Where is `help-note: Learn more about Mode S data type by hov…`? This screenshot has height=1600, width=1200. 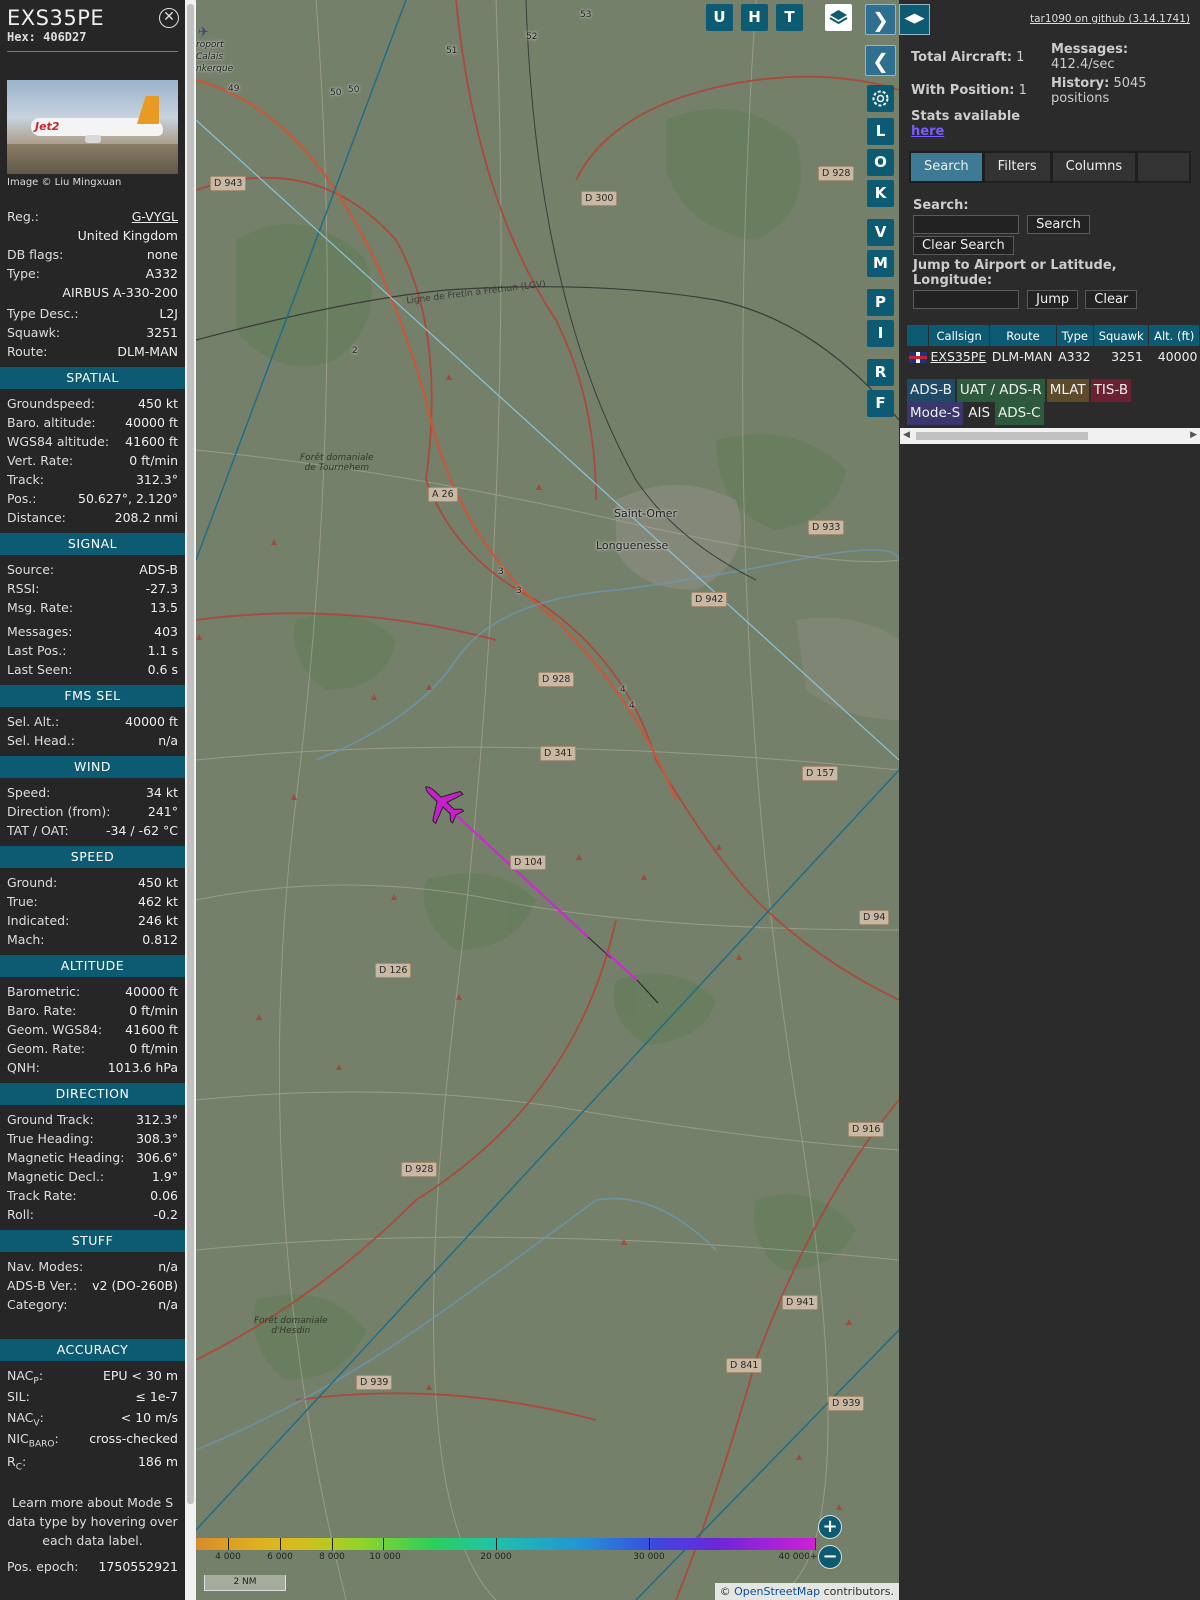
help-note: Learn more about Mode S data type by hov… is located at coordinates (92, 1521).